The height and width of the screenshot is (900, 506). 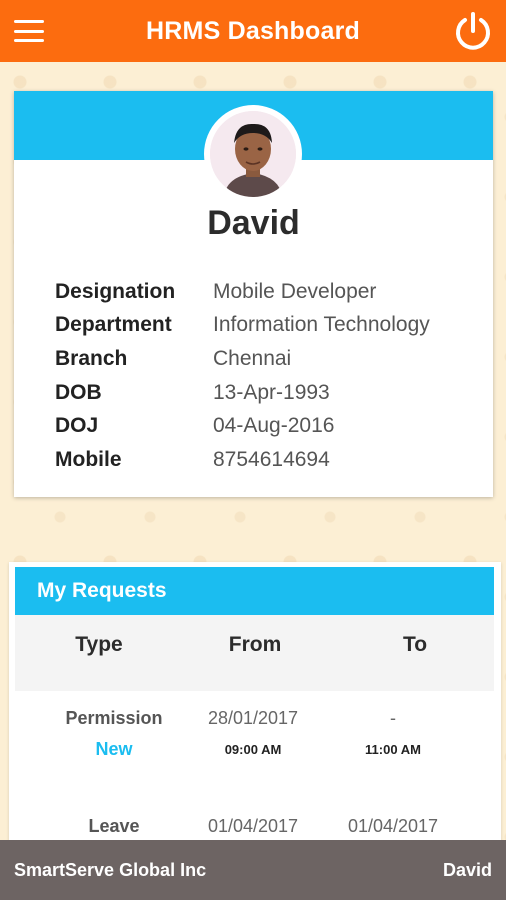 What do you see at coordinates (99, 644) in the screenshot?
I see `column-header-type: Type` at bounding box center [99, 644].